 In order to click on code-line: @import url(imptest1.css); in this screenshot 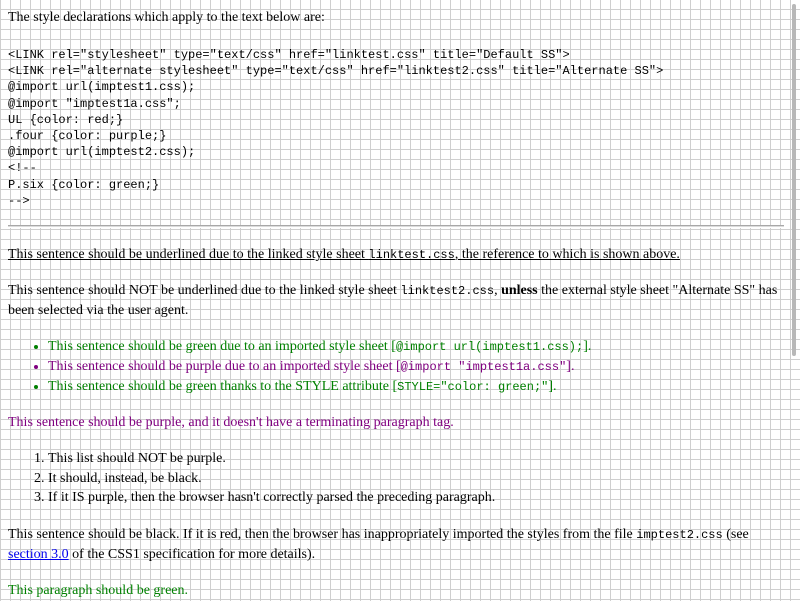, I will do `click(102, 87)`.